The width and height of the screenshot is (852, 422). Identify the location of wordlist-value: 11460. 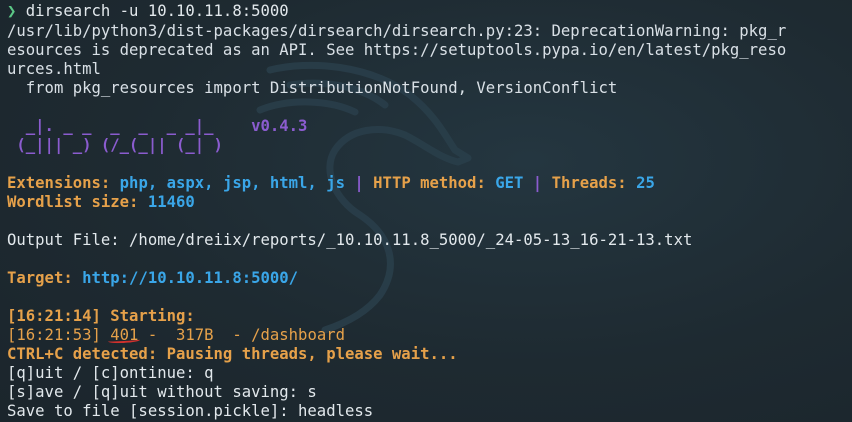
(171, 202).